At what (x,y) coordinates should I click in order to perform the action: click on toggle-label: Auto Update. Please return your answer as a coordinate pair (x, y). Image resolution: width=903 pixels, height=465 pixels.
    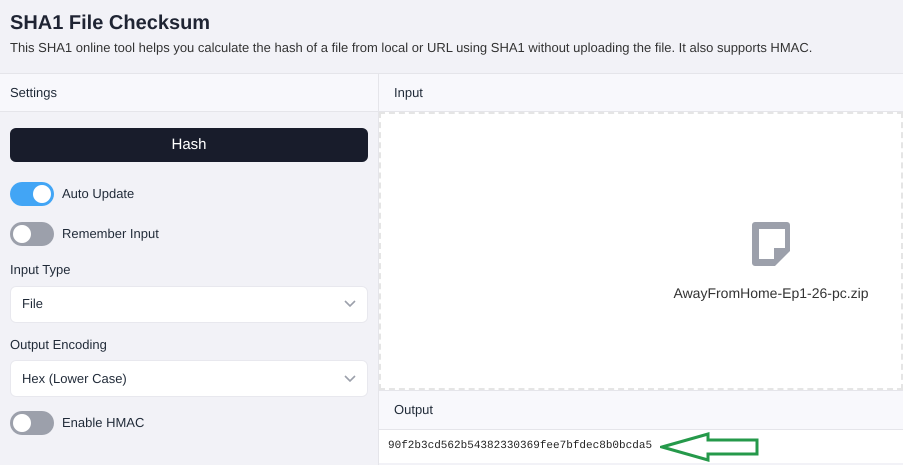
    Looking at the image, I should click on (98, 194).